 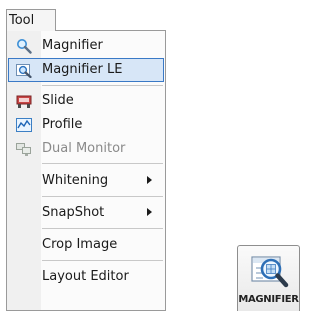 What do you see at coordinates (268, 299) in the screenshot?
I see `ribbon-button-label: MAGNIFIER` at bounding box center [268, 299].